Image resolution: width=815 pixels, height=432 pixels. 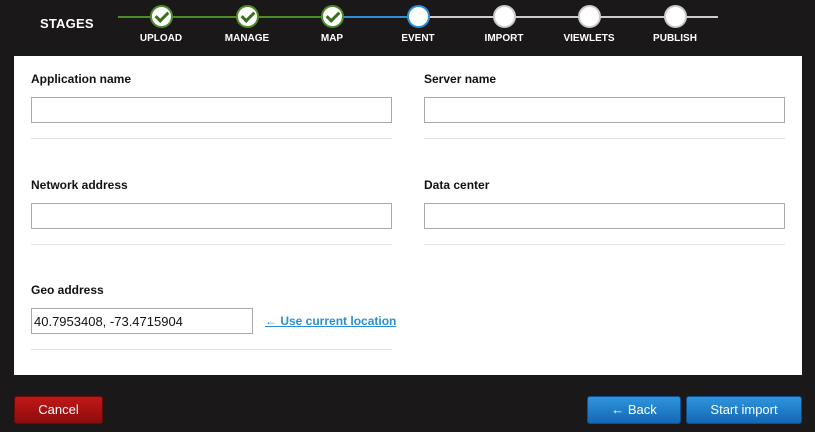 I want to click on stage-event: EVENT, so click(x=418, y=24).